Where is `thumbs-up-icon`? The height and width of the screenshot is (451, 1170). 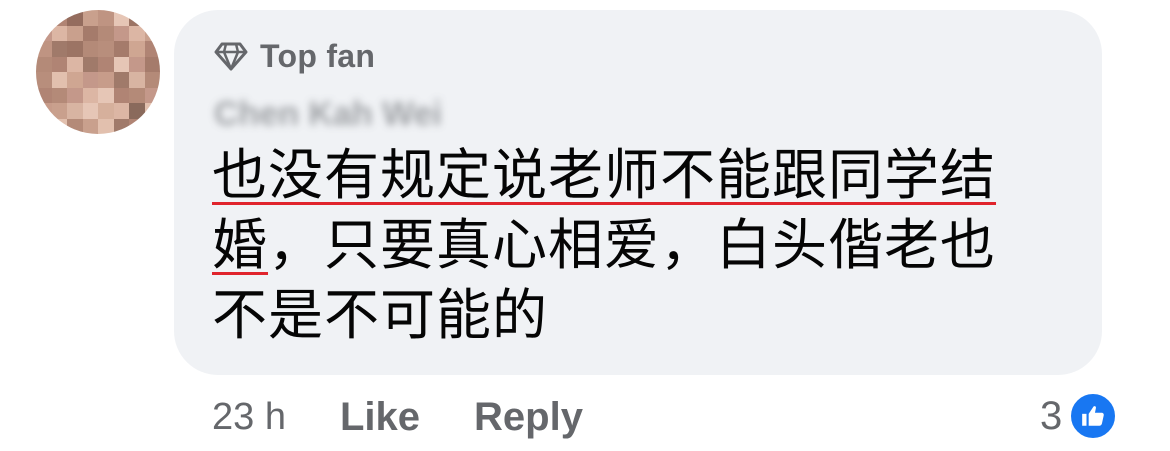
thumbs-up-icon is located at coordinates (1093, 416).